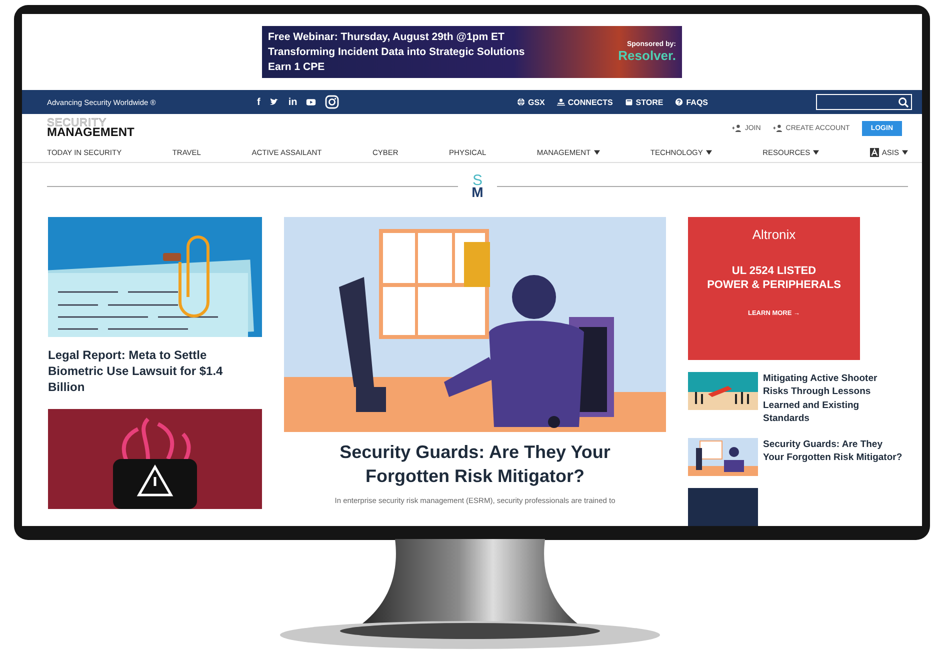 This screenshot has height=656, width=940. What do you see at coordinates (584, 102) in the screenshot?
I see `top-bar-link: CONNECTS` at bounding box center [584, 102].